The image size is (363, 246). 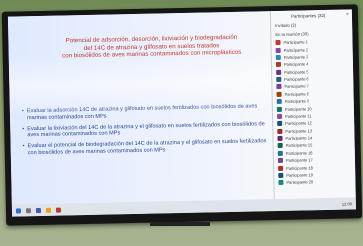 I want to click on participant-name: Participante 3, so click(x=296, y=57).